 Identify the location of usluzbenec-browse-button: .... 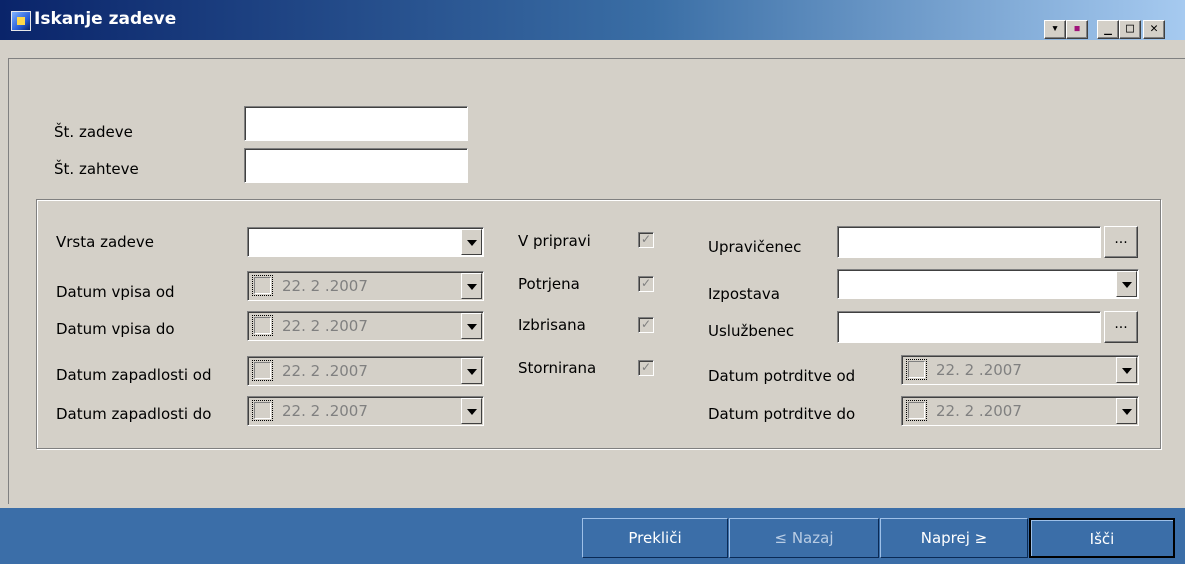
(1121, 327).